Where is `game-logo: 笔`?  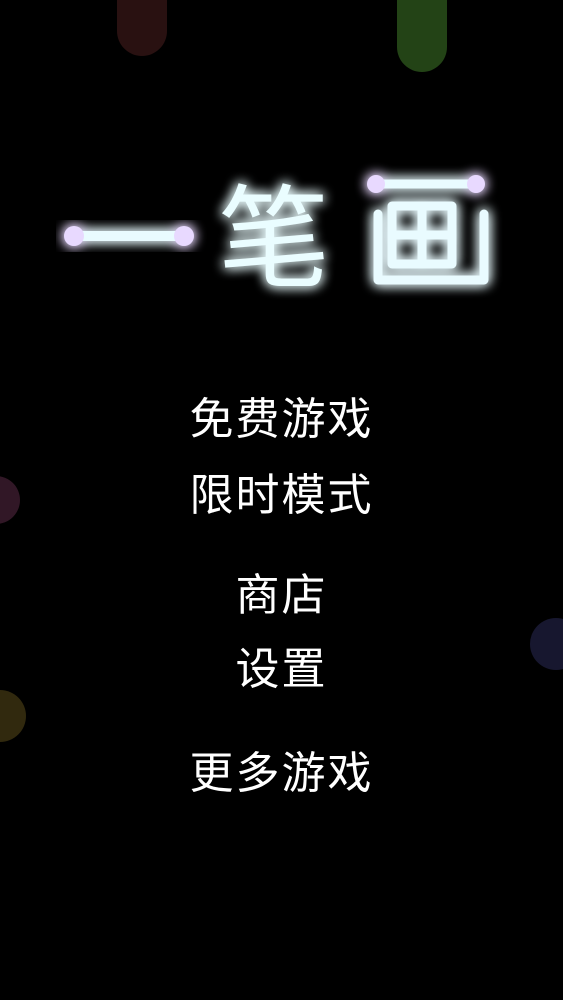 game-logo: 笔 is located at coordinates (284, 231).